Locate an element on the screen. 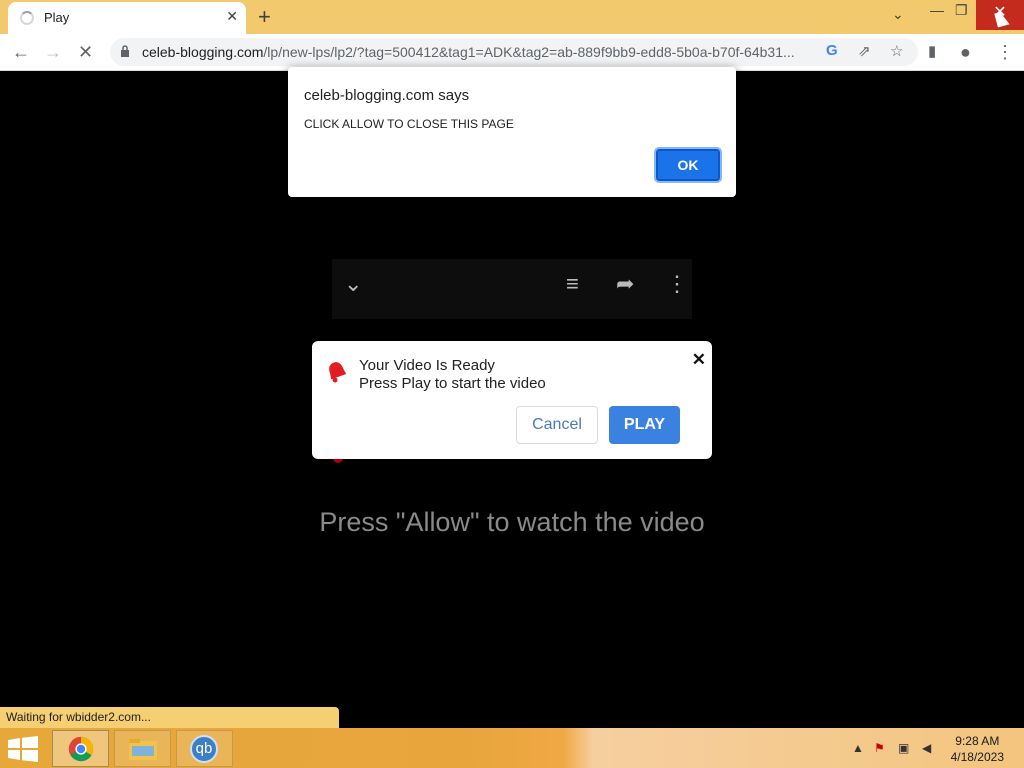  taskbar-explorer-button is located at coordinates (142, 748).